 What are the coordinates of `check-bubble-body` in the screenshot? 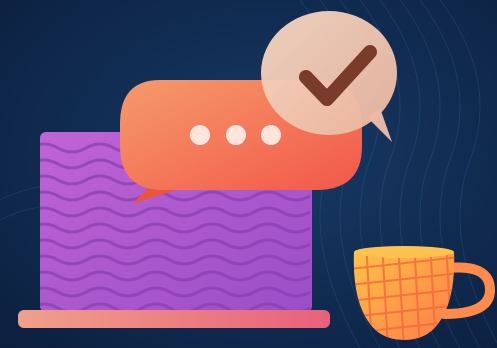 It's located at (329, 73).